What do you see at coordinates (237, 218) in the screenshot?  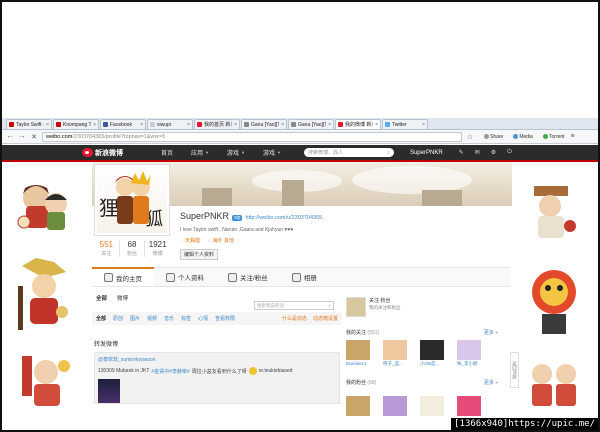 I see `vip-badge: vip` at bounding box center [237, 218].